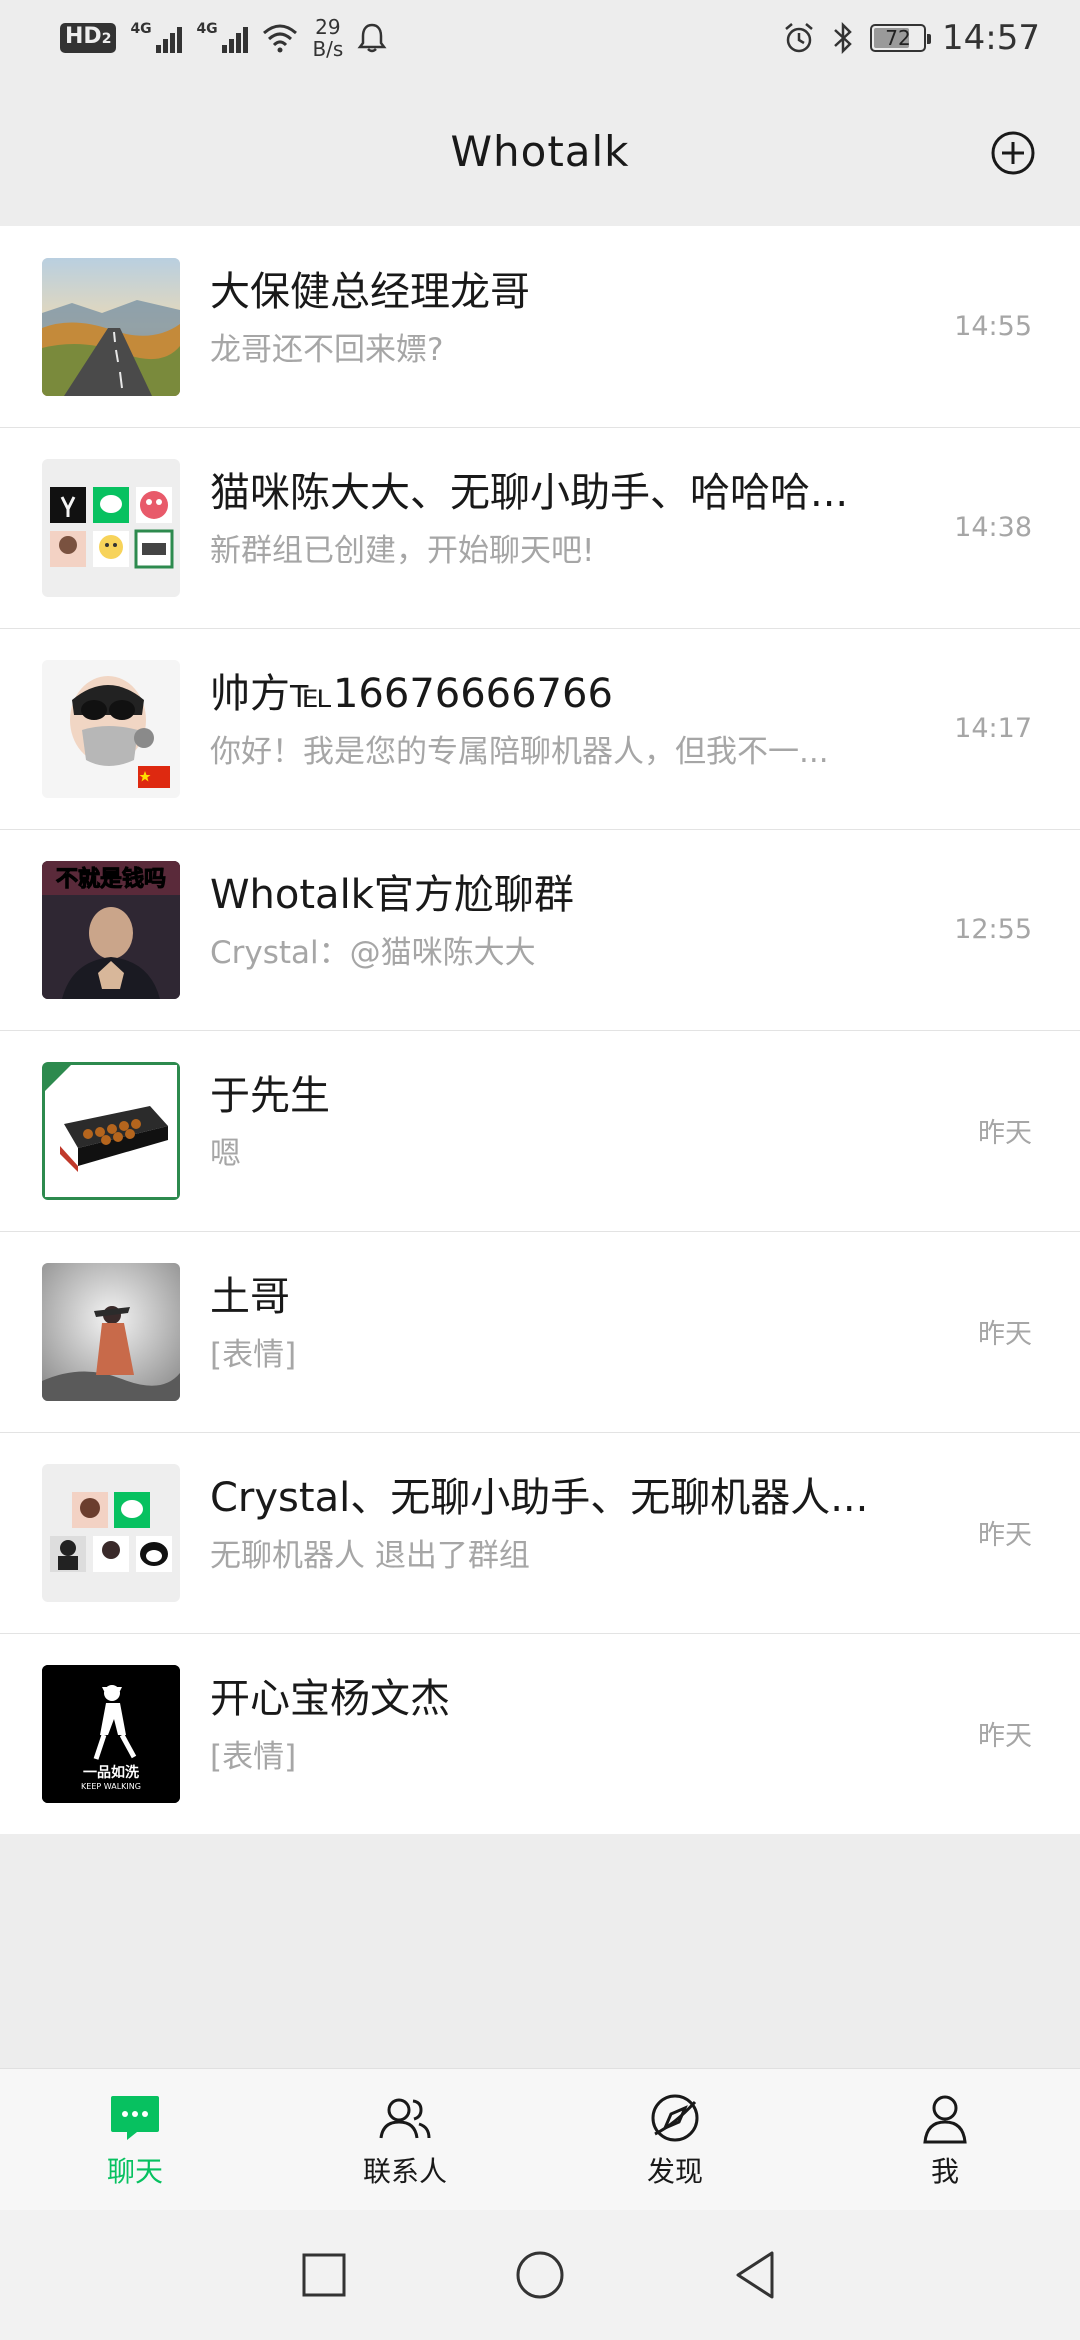 Image resolution: width=1080 pixels, height=2340 pixels. I want to click on contacts-icon, so click(405, 2118).